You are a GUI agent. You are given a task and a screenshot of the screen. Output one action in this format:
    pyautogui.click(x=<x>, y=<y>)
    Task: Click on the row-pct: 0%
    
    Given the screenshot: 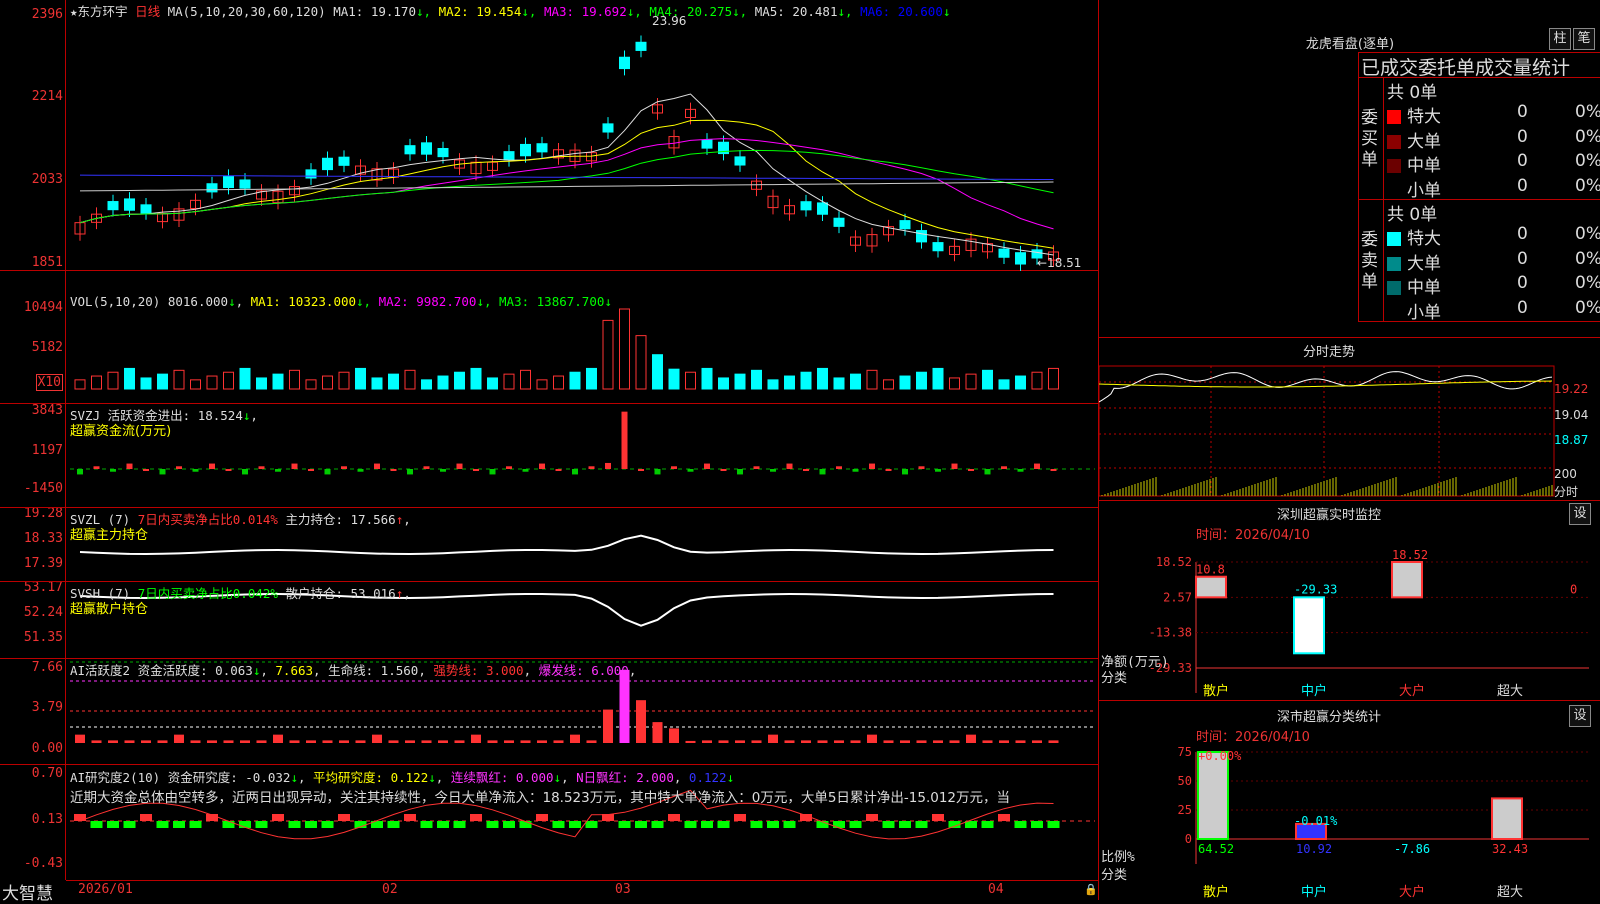 What is the action you would take?
    pyautogui.click(x=1587, y=307)
    